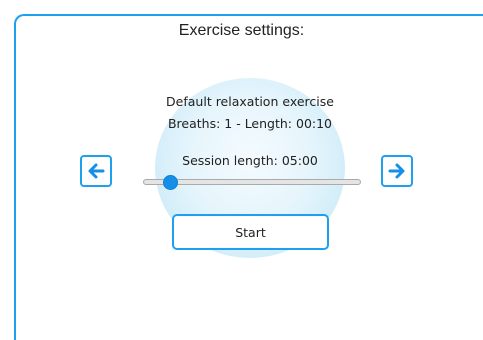 The width and height of the screenshot is (483, 340). What do you see at coordinates (171, 182) in the screenshot?
I see `slider-thumb` at bounding box center [171, 182].